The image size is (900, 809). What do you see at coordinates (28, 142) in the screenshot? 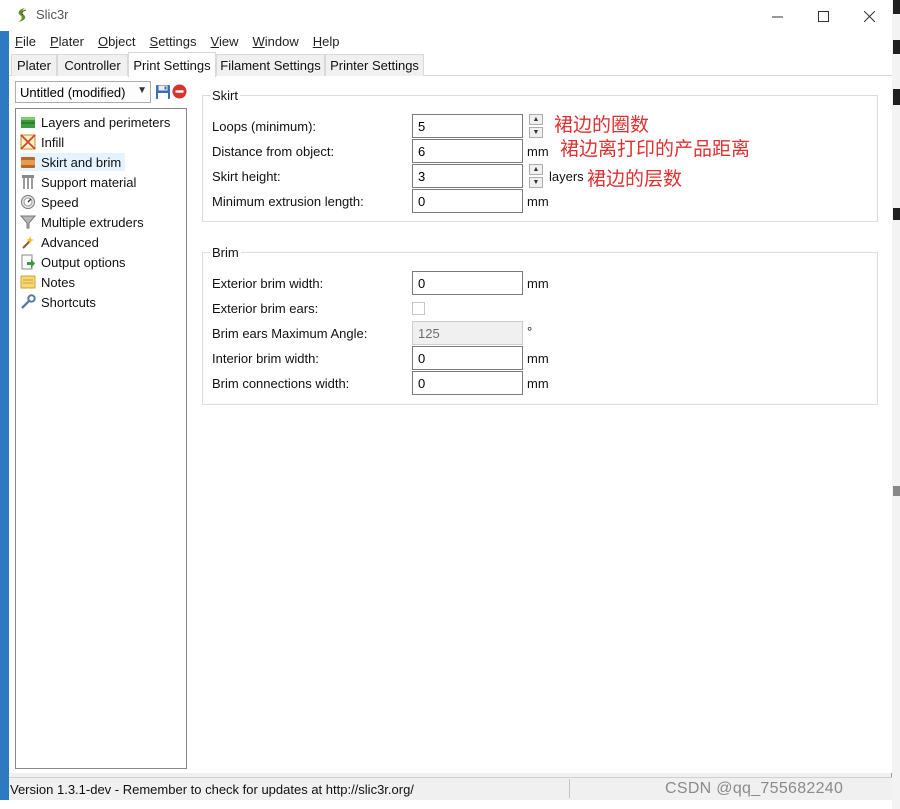
I see `infill-icon` at bounding box center [28, 142].